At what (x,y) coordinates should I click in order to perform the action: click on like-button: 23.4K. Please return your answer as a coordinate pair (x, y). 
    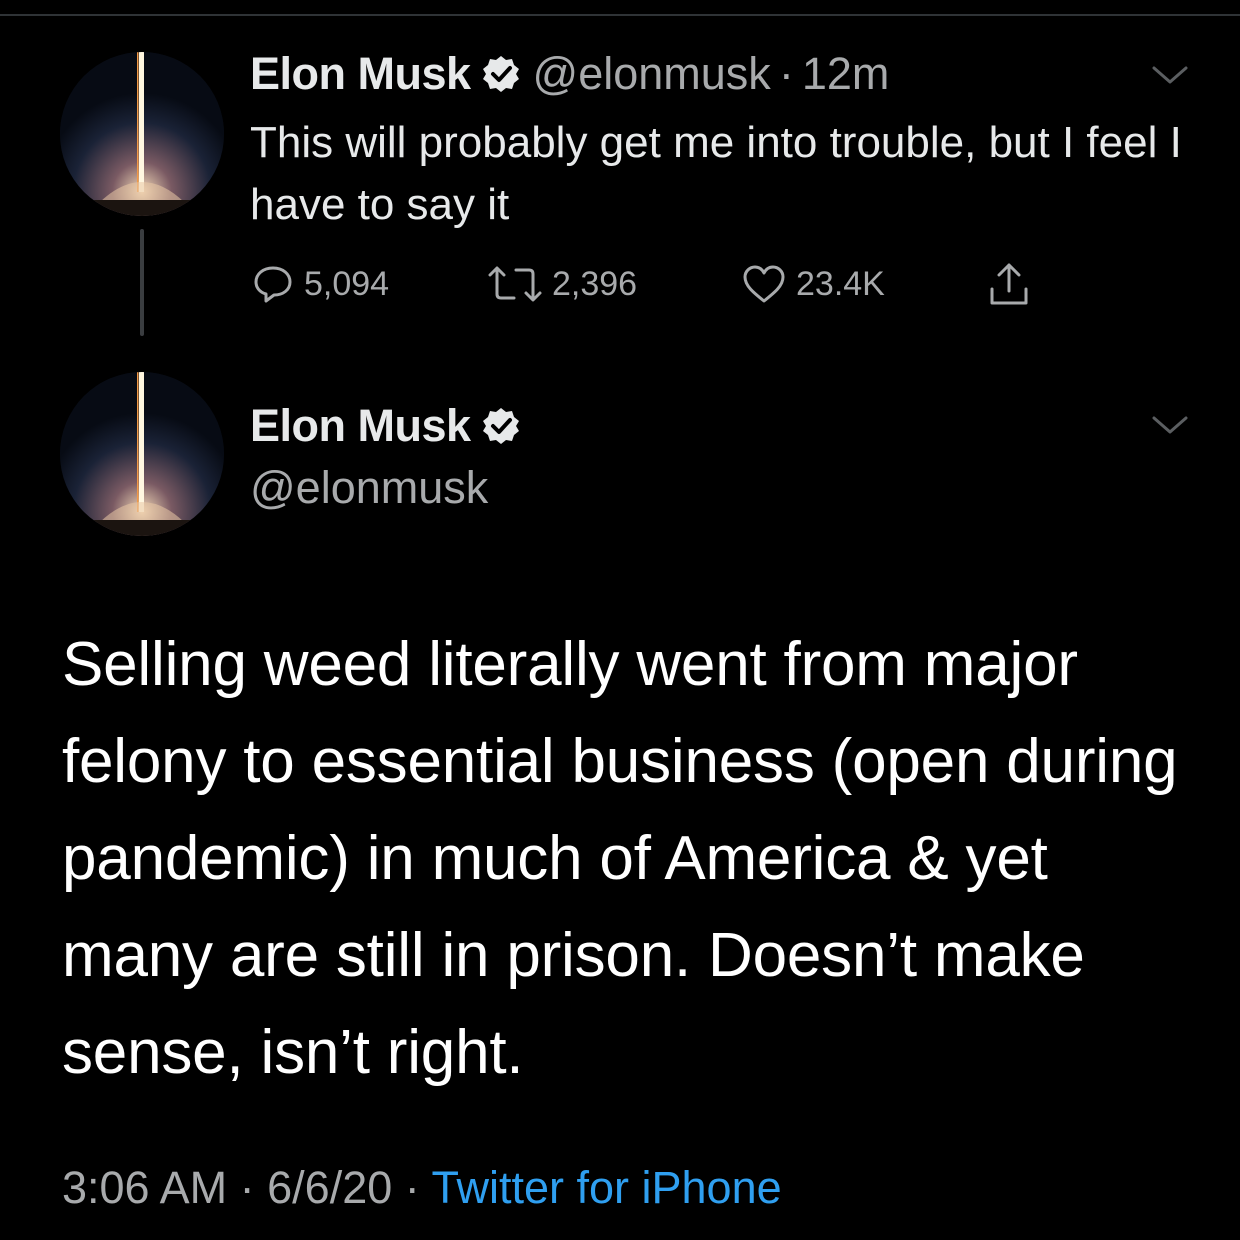
    Looking at the image, I should click on (812, 284).